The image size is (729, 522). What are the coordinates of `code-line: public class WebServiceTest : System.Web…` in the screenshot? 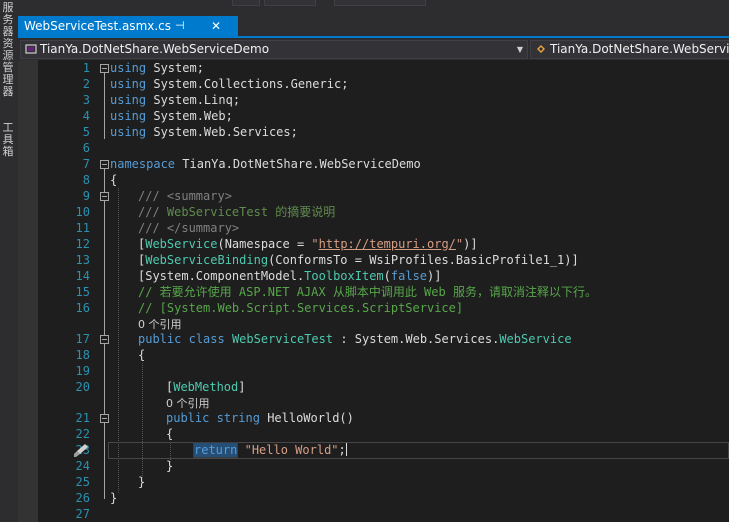 It's located at (355, 339).